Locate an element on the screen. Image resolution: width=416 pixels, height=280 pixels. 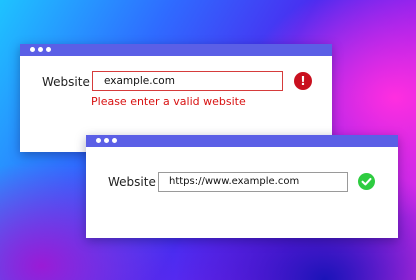
validation-error-message: Please enter a valid website is located at coordinates (168, 101).